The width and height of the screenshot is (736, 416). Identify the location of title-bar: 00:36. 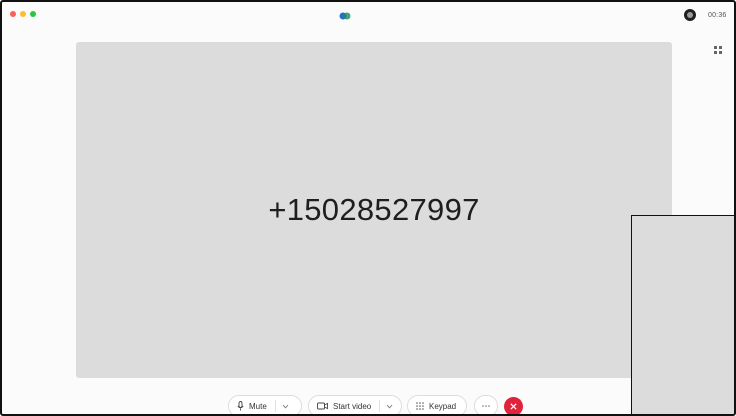
(368, 19).